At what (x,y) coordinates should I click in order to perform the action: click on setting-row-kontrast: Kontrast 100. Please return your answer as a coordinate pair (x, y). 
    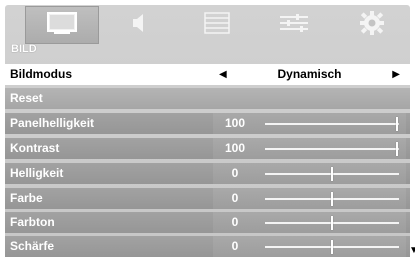
    Looking at the image, I should click on (207, 148).